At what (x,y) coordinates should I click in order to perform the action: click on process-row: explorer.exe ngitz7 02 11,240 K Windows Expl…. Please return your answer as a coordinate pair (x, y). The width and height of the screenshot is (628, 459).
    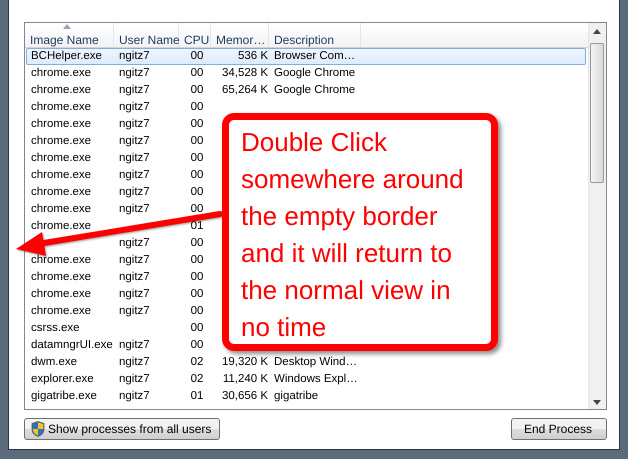
    Looking at the image, I should click on (306, 379).